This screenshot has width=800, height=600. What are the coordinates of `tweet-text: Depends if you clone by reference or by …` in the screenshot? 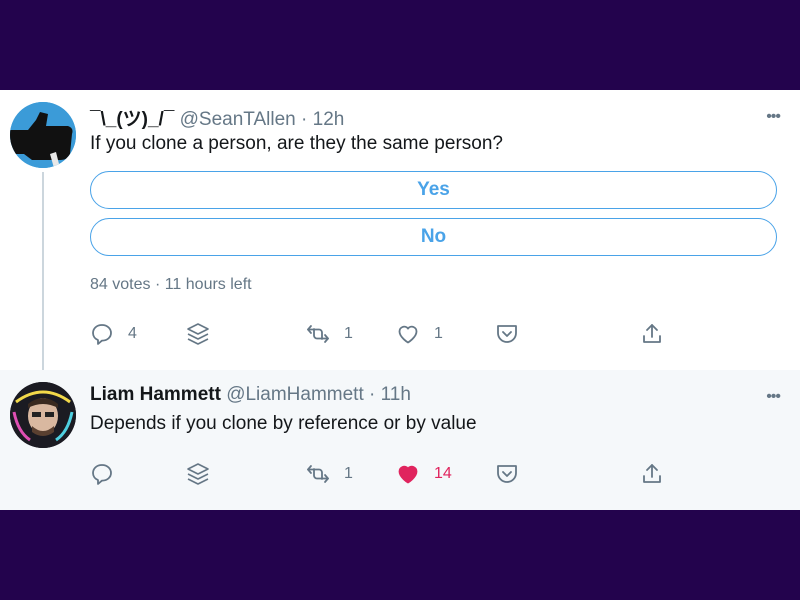 It's located at (283, 423).